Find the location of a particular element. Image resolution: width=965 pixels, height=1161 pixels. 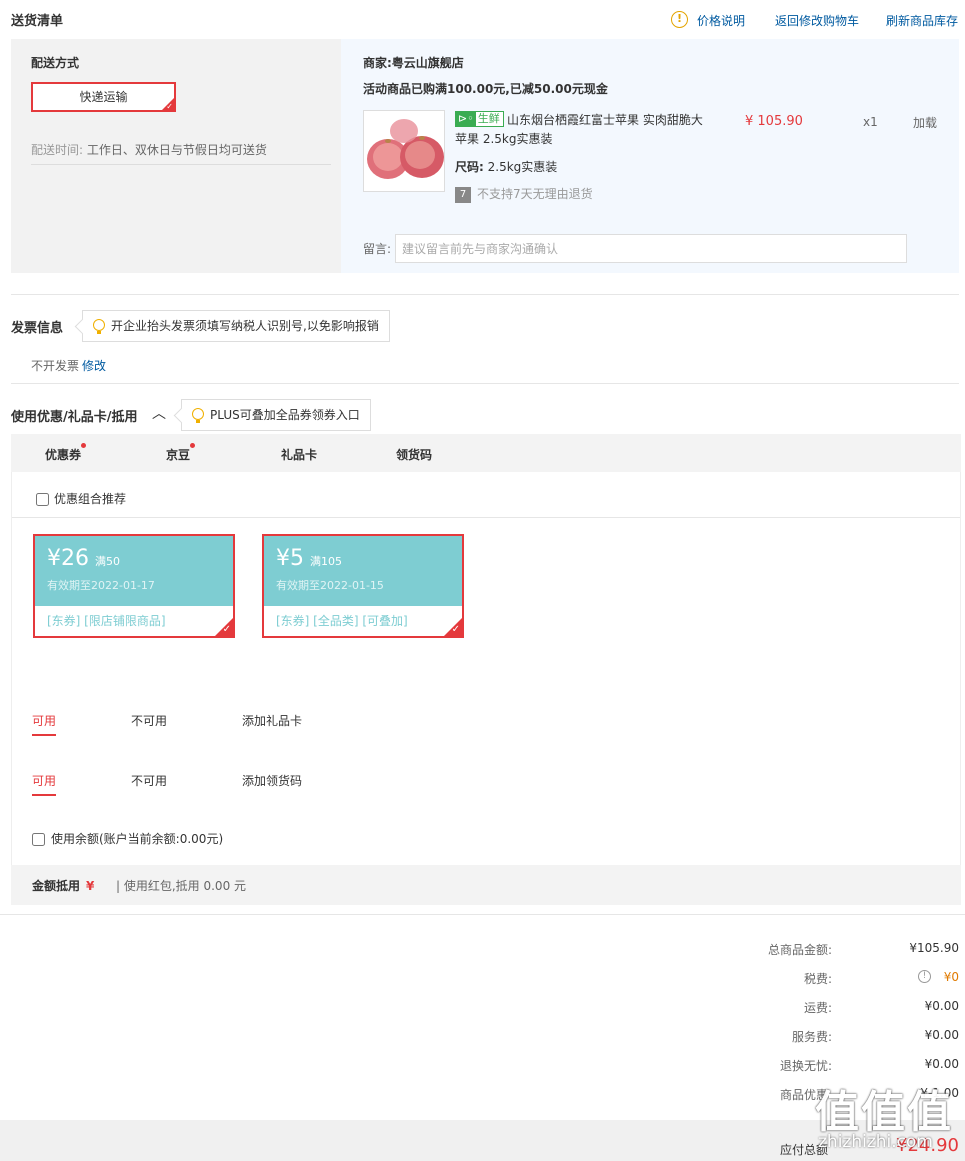

discount-tabs is located at coordinates (486, 453).